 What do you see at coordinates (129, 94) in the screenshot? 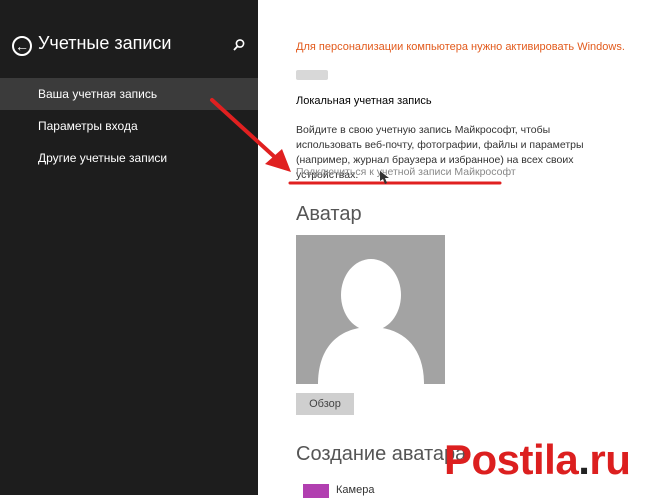
I see `sidebar-item-your-account: Ваша учетная запись` at bounding box center [129, 94].